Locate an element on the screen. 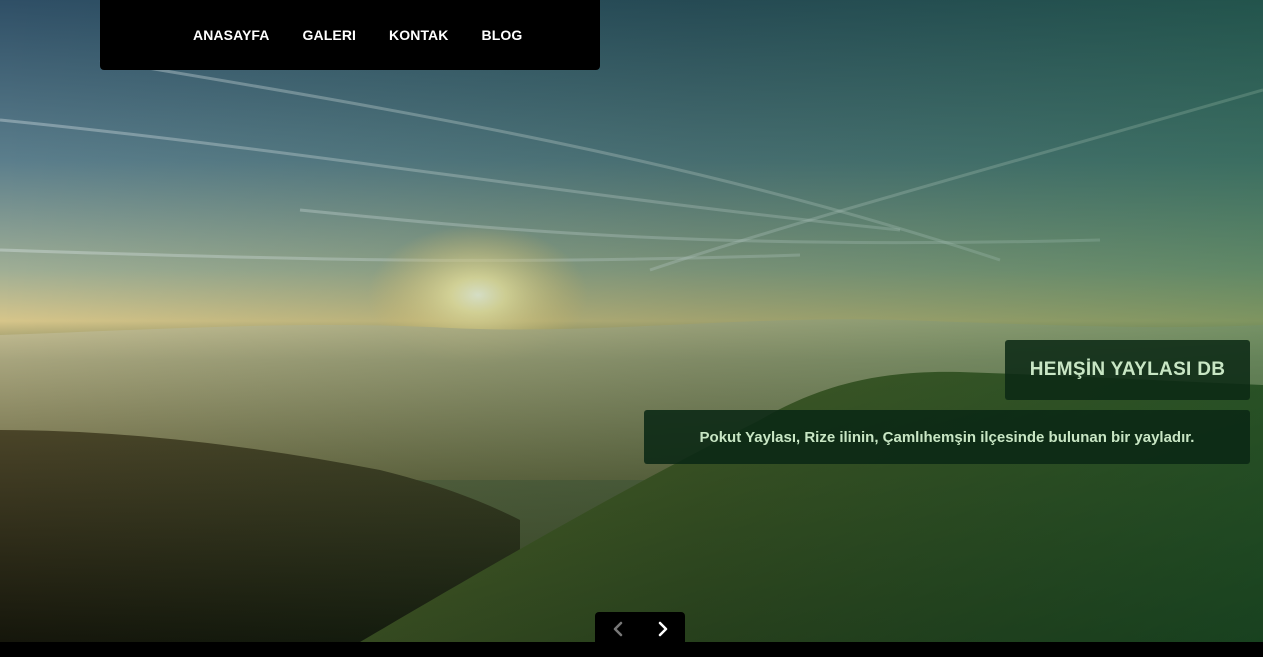 This screenshot has height=657, width=1263. prev-slide-button is located at coordinates (618, 629).